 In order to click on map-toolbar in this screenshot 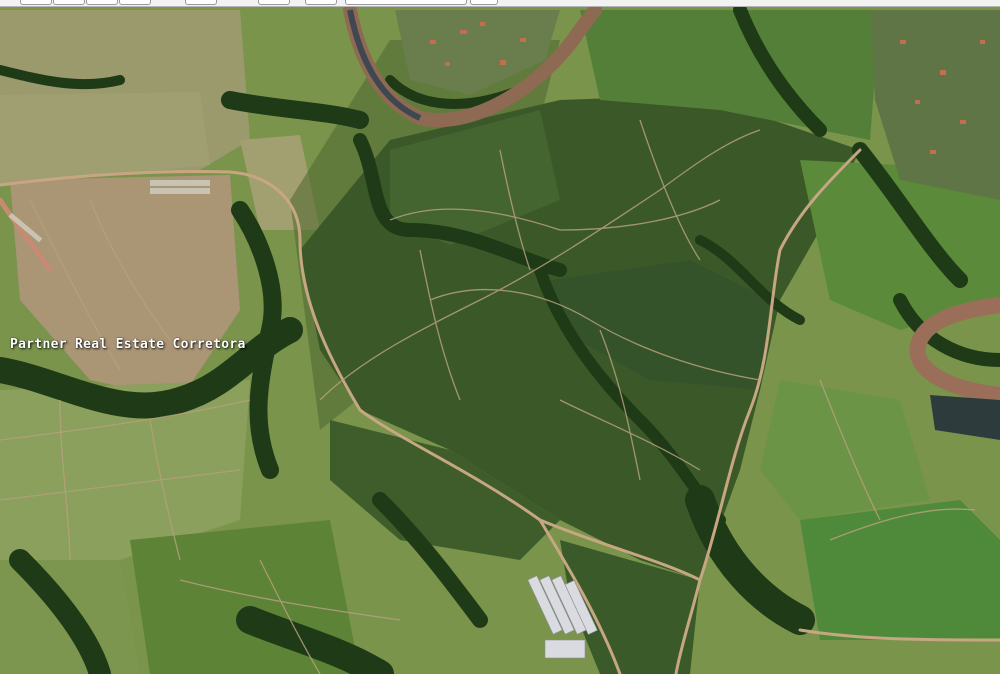, I will do `click(500, 3)`.